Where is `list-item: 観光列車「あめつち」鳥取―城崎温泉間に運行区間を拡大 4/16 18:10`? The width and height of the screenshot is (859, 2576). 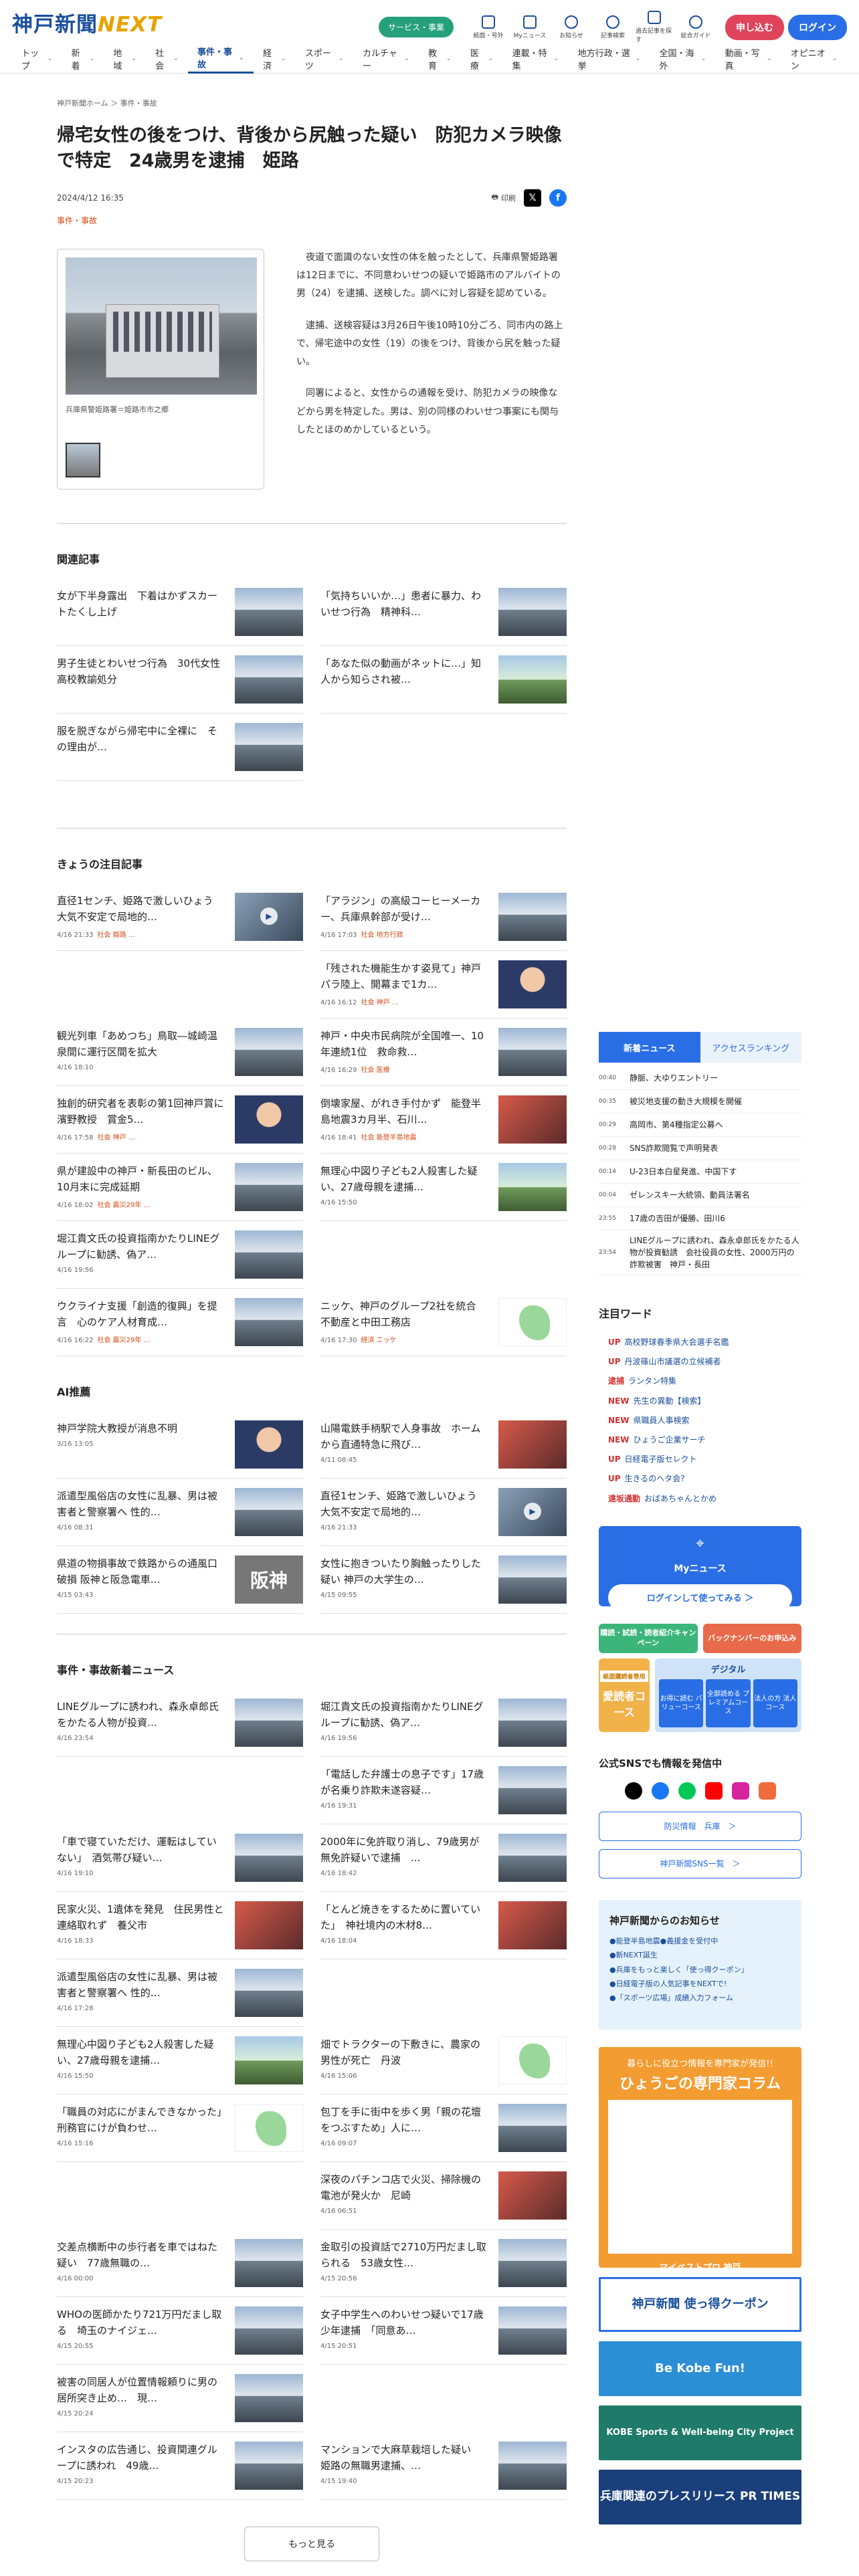
list-item: 観光列車「あめつち」鳥取―城崎温泉間に運行区間を拡大 4/16 18:10 is located at coordinates (180, 1052).